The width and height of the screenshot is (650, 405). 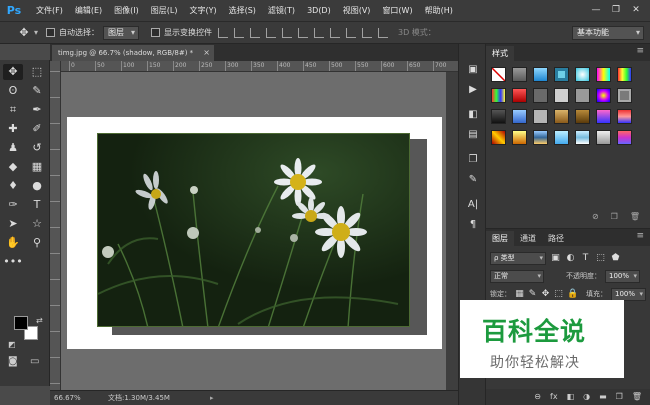 I want to click on lasso-tool-icon: ʘ, so click(x=13, y=91).